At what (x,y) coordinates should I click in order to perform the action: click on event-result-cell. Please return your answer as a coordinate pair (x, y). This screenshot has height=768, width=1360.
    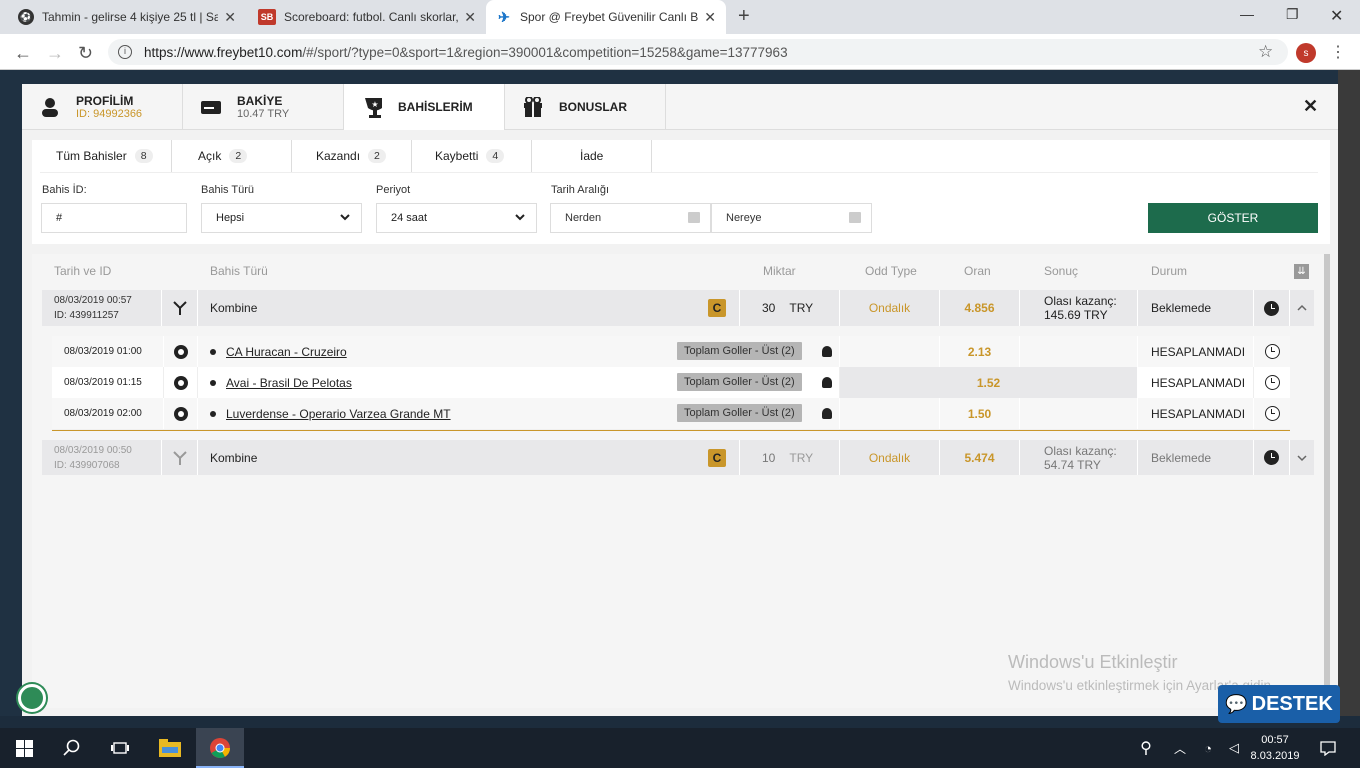
    Looking at the image, I should click on (1079, 351).